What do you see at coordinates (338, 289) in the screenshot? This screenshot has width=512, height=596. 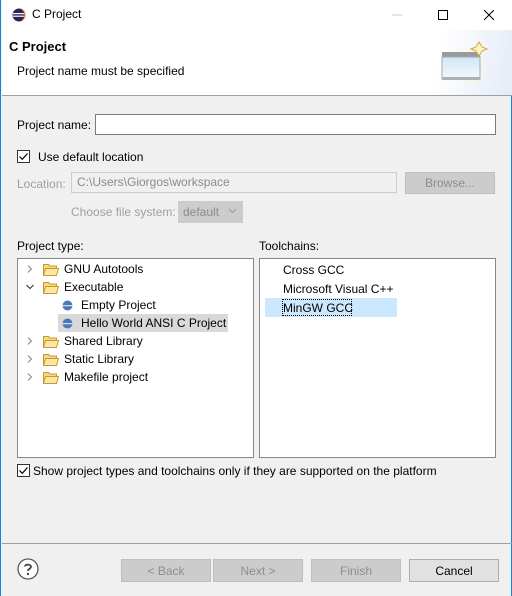 I see `toolchain-item-msvc: Microsoft Visual C++` at bounding box center [338, 289].